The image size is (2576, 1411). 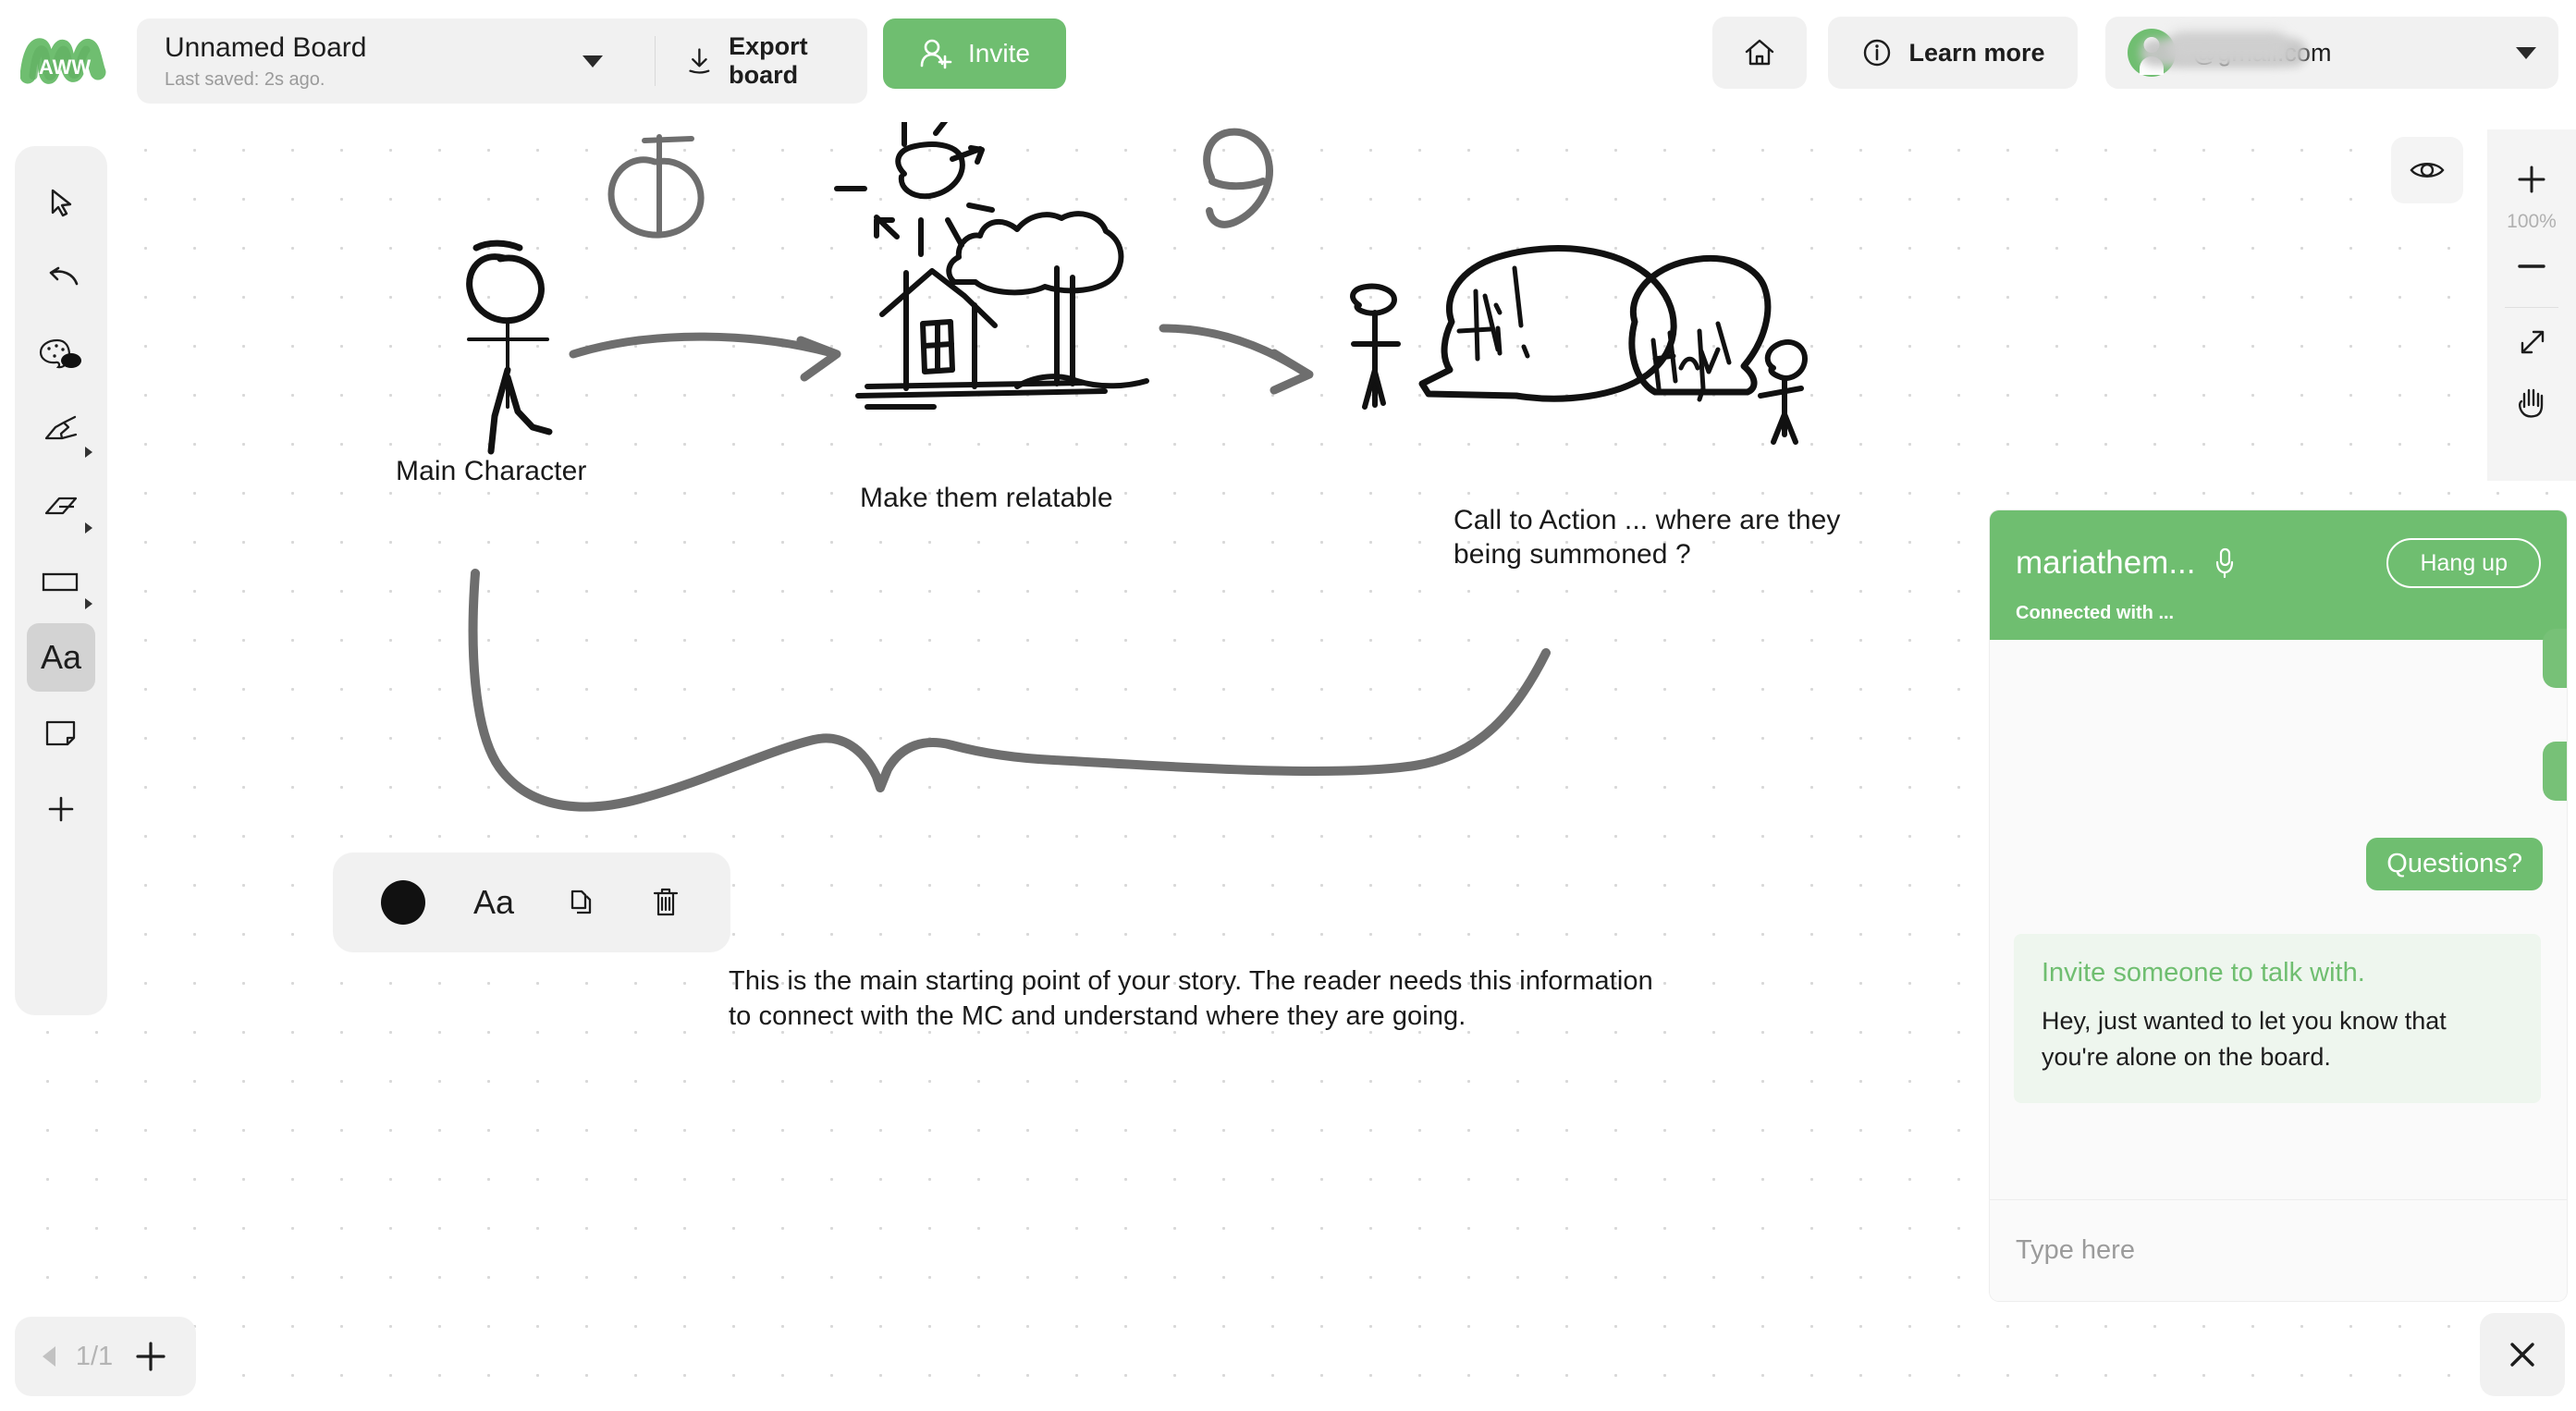 I want to click on sketch-story-arc, so click(x=1010, y=690).